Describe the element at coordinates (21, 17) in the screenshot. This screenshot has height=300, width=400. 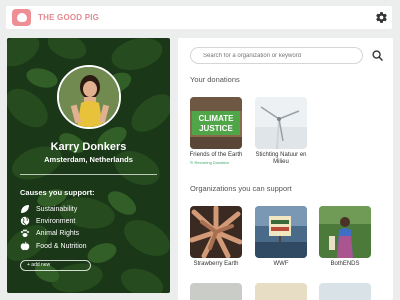
I see `pig-icon` at that location.